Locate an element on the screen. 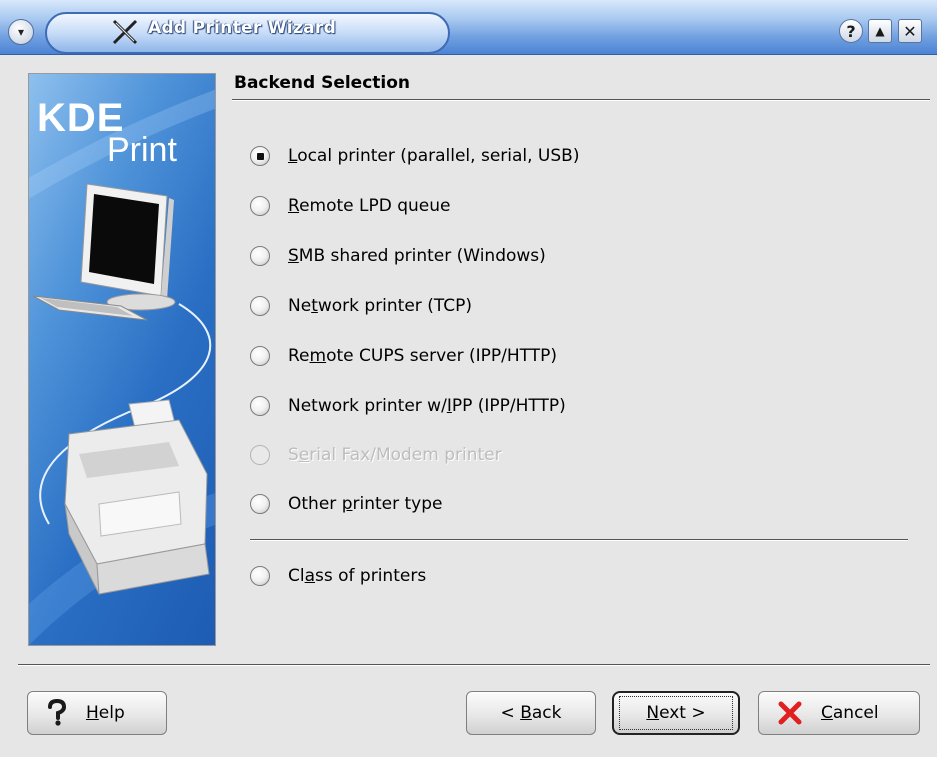 Image resolution: width=937 pixels, height=757 pixels. radio-label: Other printer type is located at coordinates (365, 504).